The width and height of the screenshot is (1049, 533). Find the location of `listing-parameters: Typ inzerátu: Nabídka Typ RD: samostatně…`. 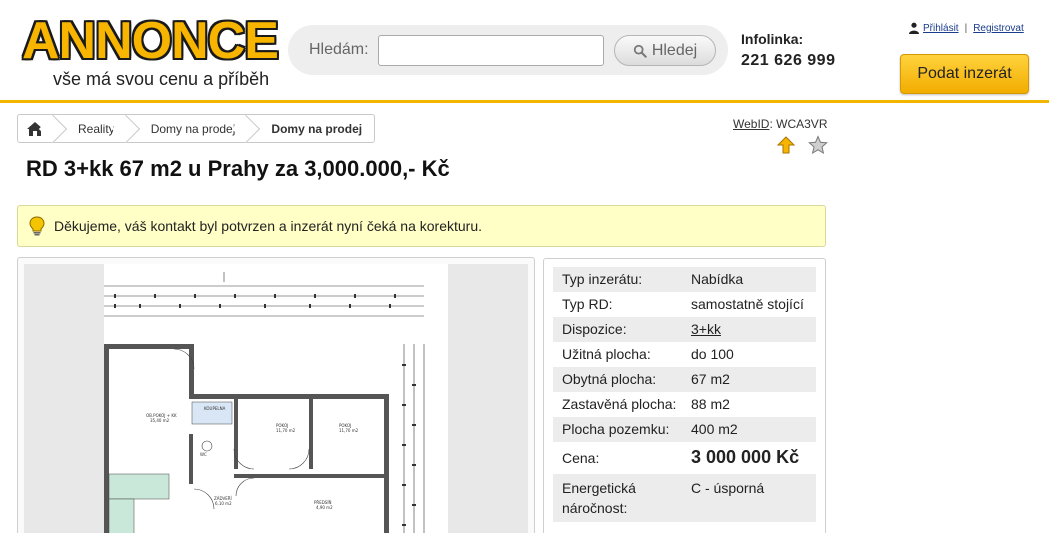

listing-parameters: Typ inzerátu: Nabídka Typ RD: samostatně… is located at coordinates (684, 395).